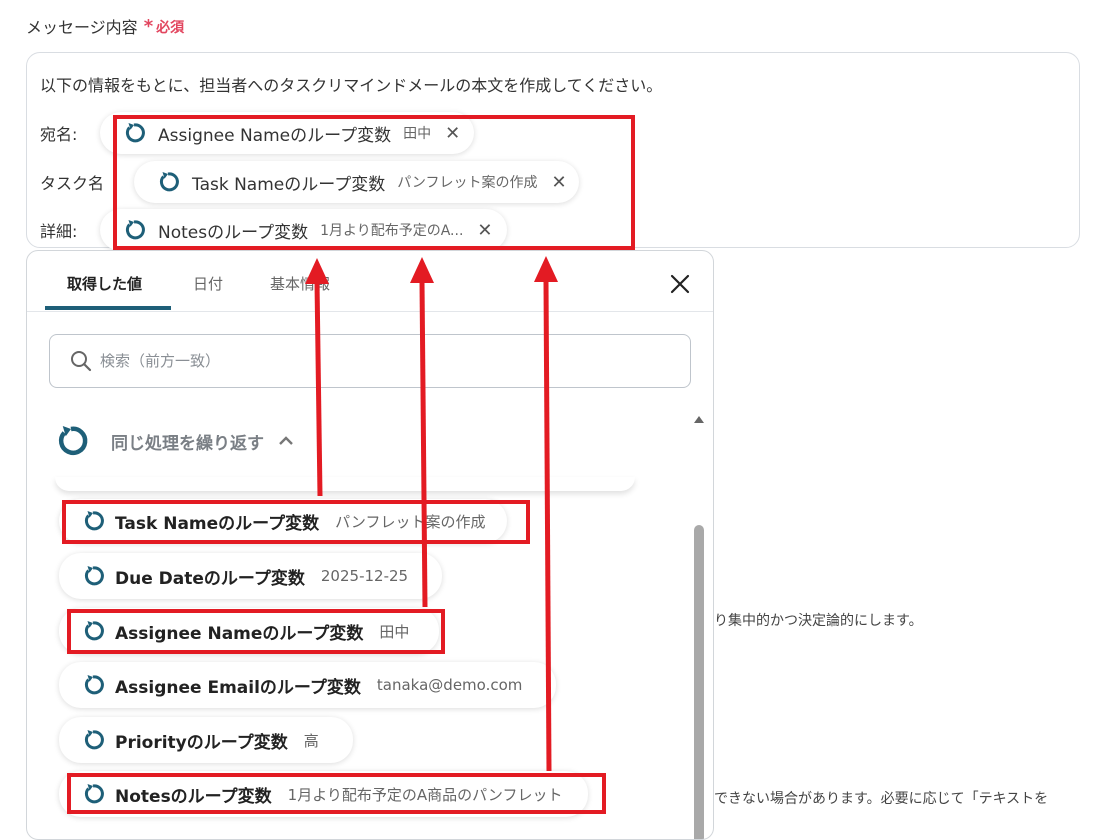 This screenshot has height=840, width=1101. What do you see at coordinates (300, 283) in the screenshot?
I see `tab-basic-info: 基本情報` at bounding box center [300, 283].